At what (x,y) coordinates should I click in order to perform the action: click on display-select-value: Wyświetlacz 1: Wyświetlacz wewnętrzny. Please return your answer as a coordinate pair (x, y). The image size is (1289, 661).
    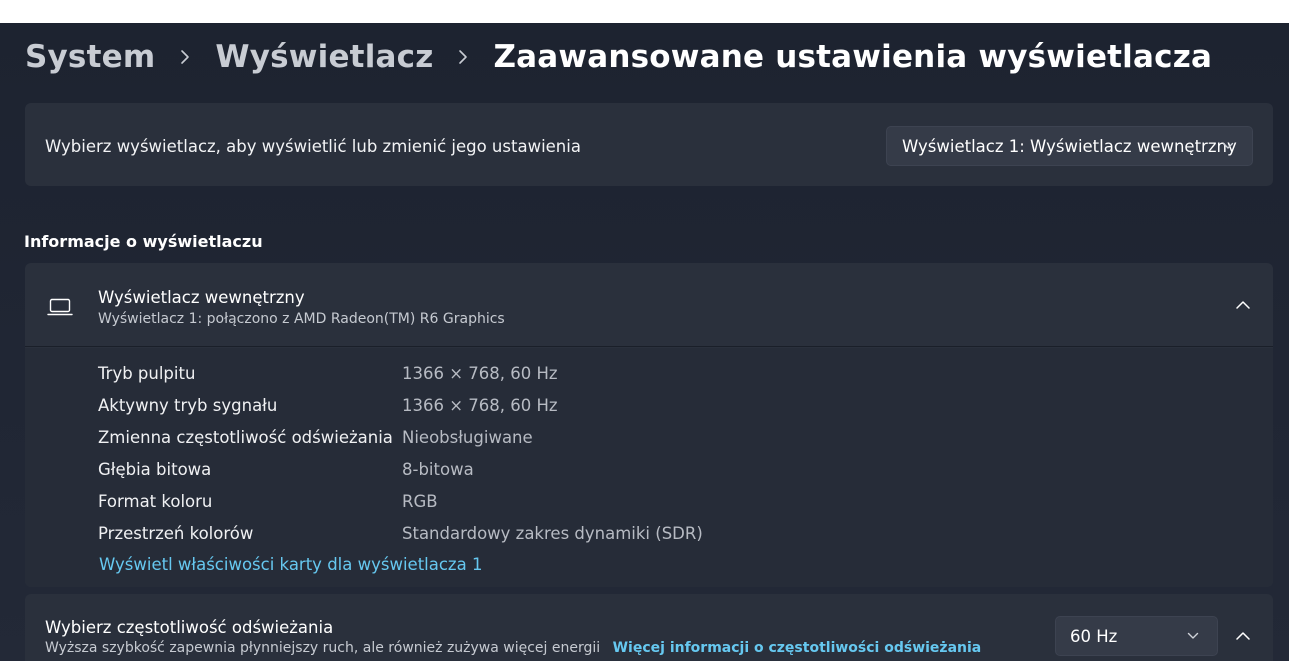
    Looking at the image, I should click on (1069, 146).